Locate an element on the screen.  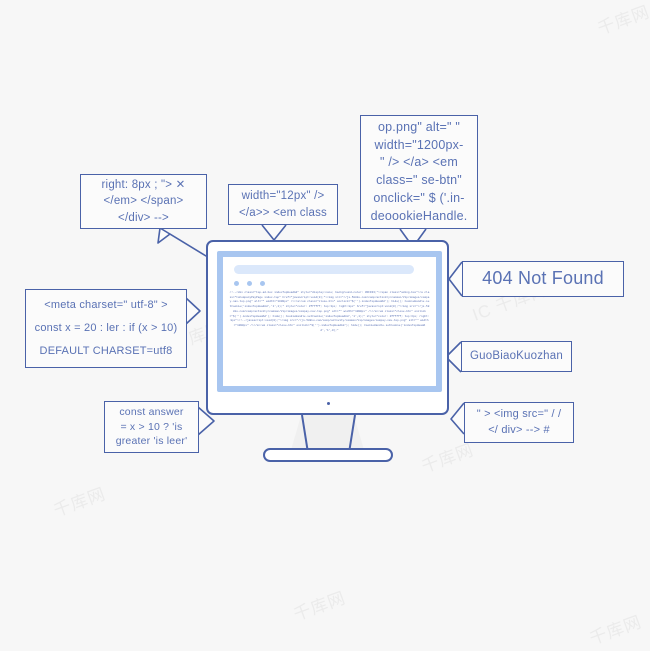
callout-width-12px: width="12px" /> </a>> <em class is located at coordinates (283, 204).